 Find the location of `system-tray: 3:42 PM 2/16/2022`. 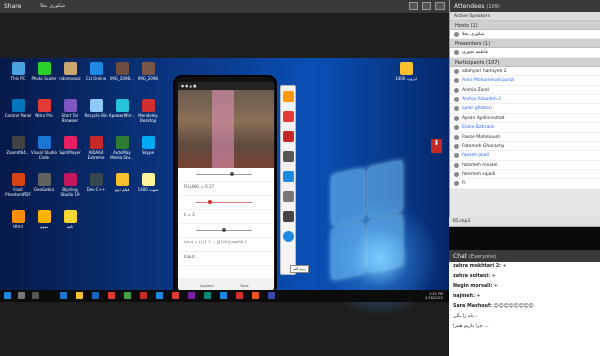

system-tray: 3:42 PM 2/16/2022 is located at coordinates (434, 296).